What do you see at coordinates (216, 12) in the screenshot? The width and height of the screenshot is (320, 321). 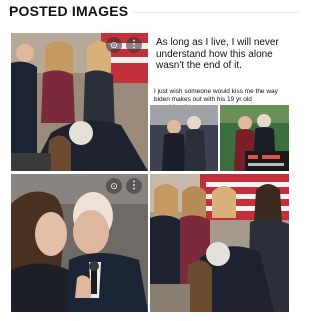 I see `header-divider` at bounding box center [216, 12].